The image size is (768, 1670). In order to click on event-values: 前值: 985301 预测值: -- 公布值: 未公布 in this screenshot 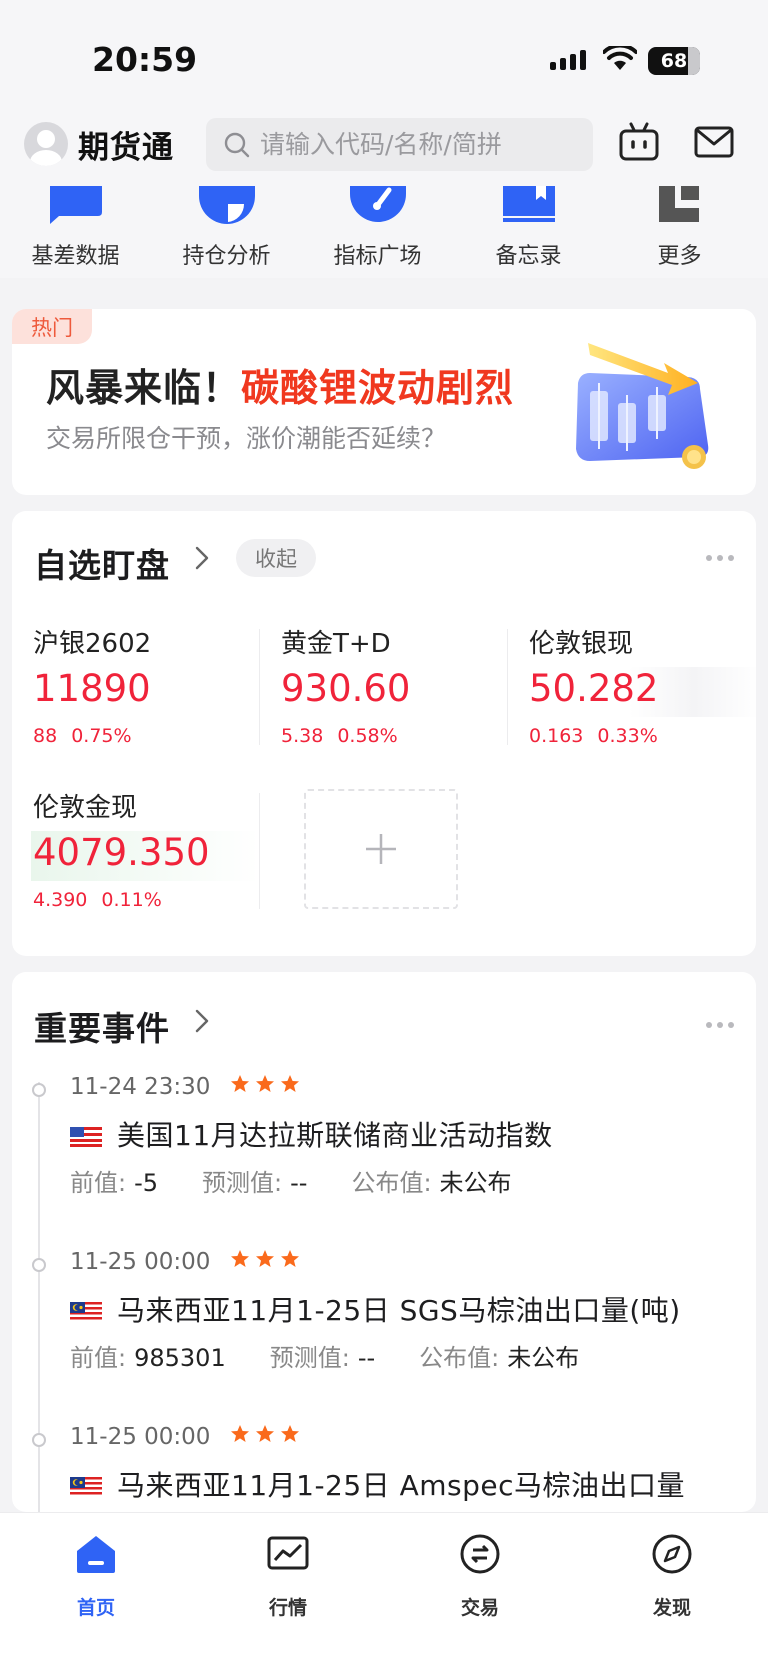, I will do `click(324, 1355)`.